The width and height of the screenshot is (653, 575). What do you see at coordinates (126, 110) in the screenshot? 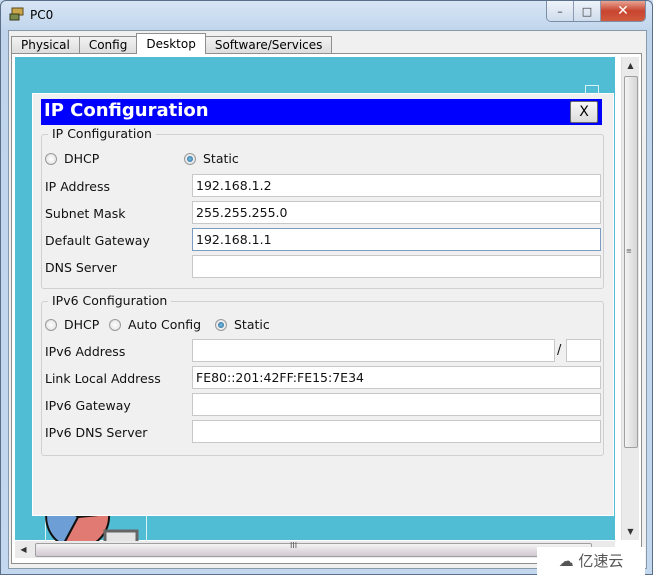
I see `dialog-title: IP Configuration` at bounding box center [126, 110].